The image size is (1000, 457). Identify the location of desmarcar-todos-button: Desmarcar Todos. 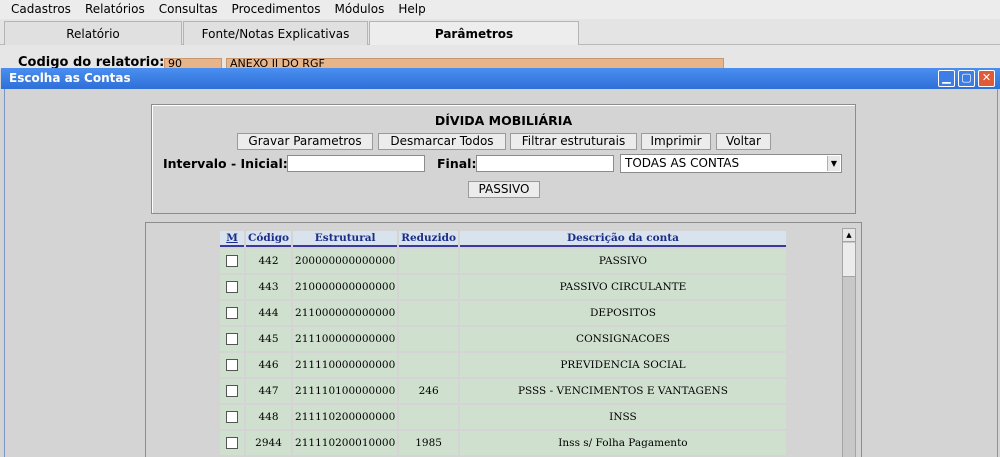
(442, 141).